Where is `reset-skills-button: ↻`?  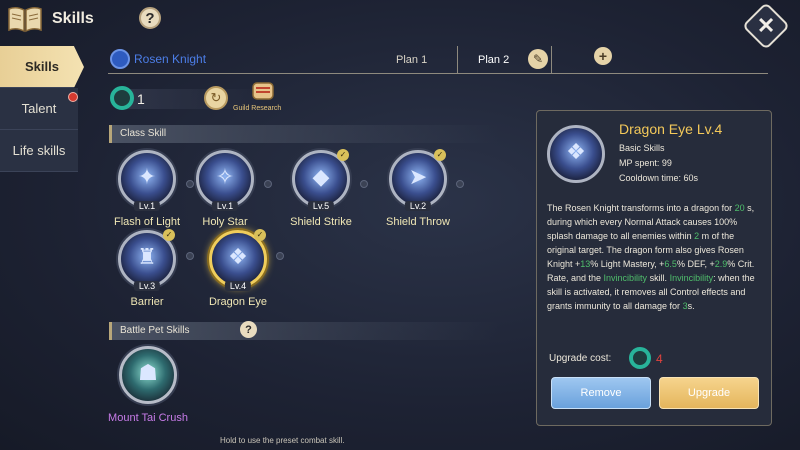
reset-skills-button: ↻ is located at coordinates (216, 98).